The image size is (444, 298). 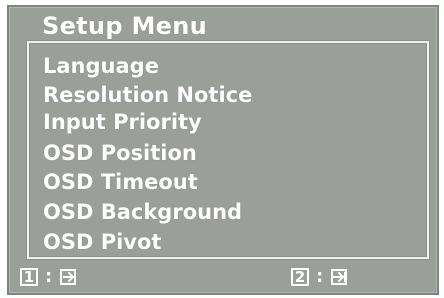 What do you see at coordinates (122, 122) in the screenshot?
I see `menu-item-input-priority: Input Priority` at bounding box center [122, 122].